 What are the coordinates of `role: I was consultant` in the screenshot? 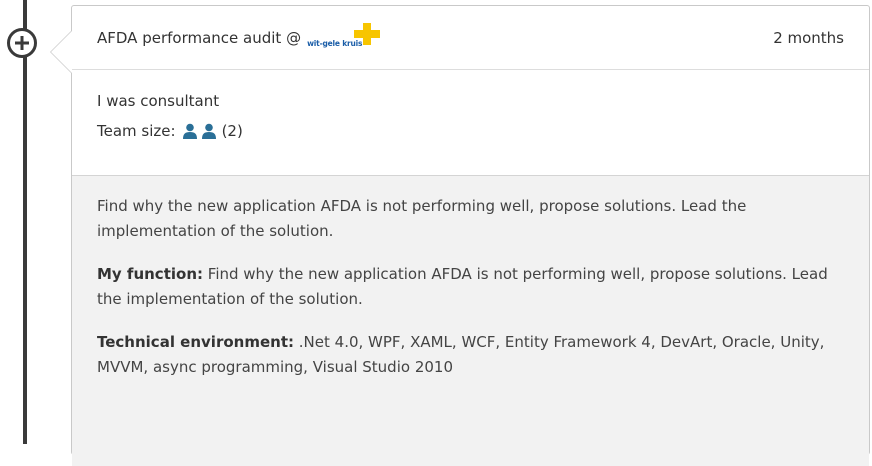 It's located at (158, 101).